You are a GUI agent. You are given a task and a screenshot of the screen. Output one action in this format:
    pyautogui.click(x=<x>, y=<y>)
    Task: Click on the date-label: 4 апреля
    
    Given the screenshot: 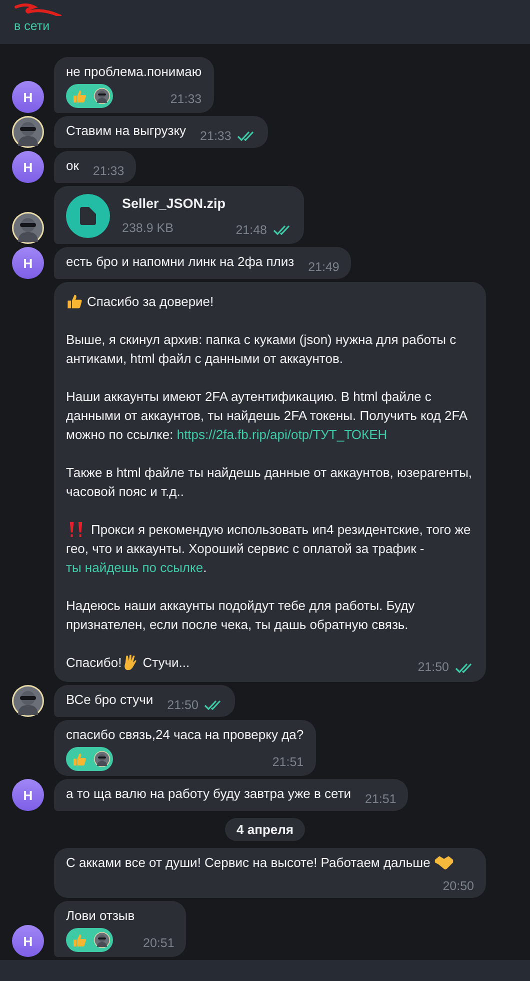 What is the action you would take?
    pyautogui.click(x=265, y=829)
    